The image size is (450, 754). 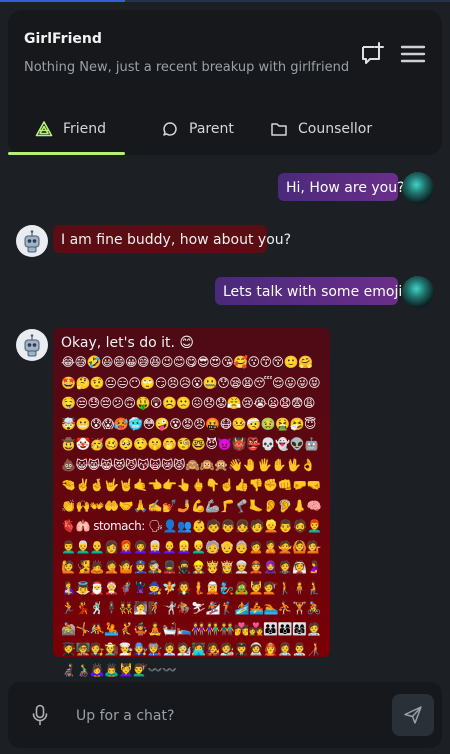 I want to click on active-tab-indicator, so click(x=66, y=153).